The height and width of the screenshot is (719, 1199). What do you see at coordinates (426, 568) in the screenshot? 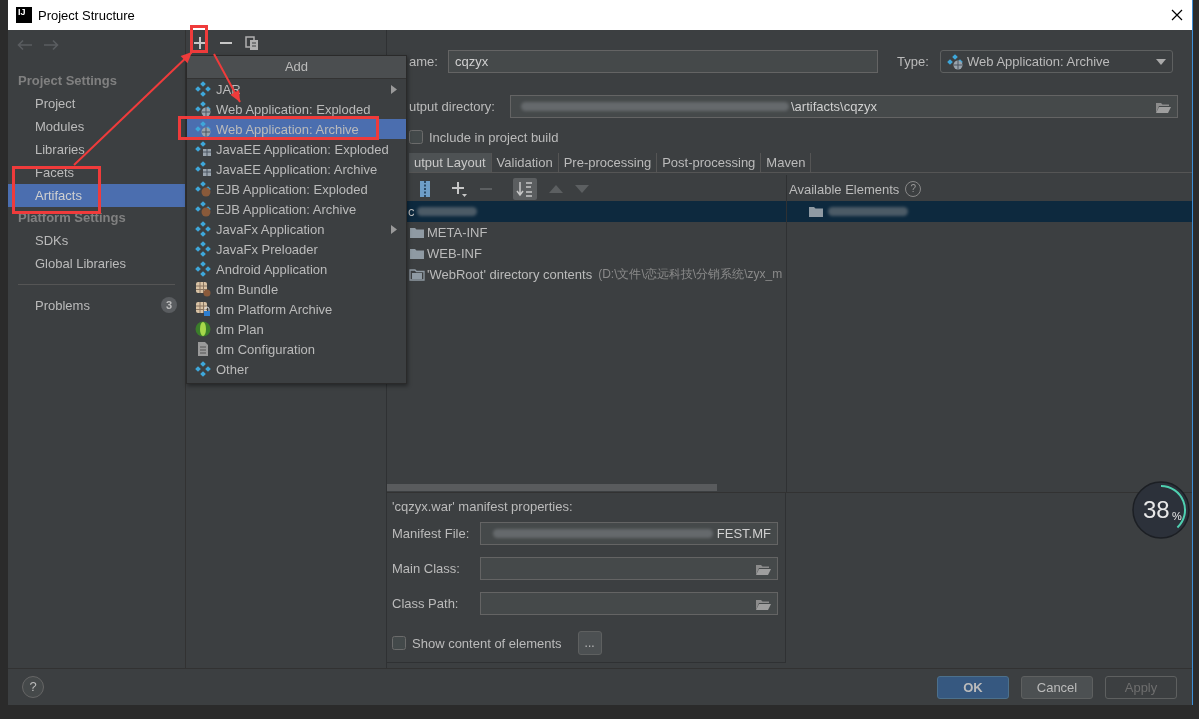
I see `field-label: Main Class:` at bounding box center [426, 568].